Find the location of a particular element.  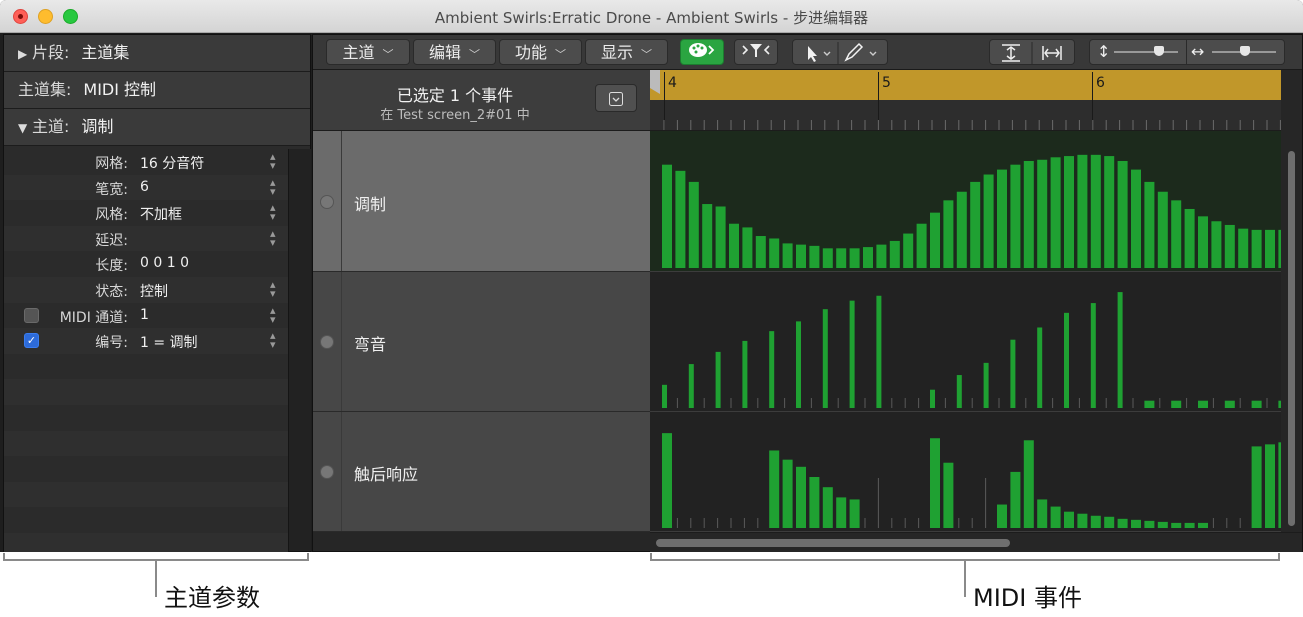

pointer-tool-icon is located at coordinates (812, 54).